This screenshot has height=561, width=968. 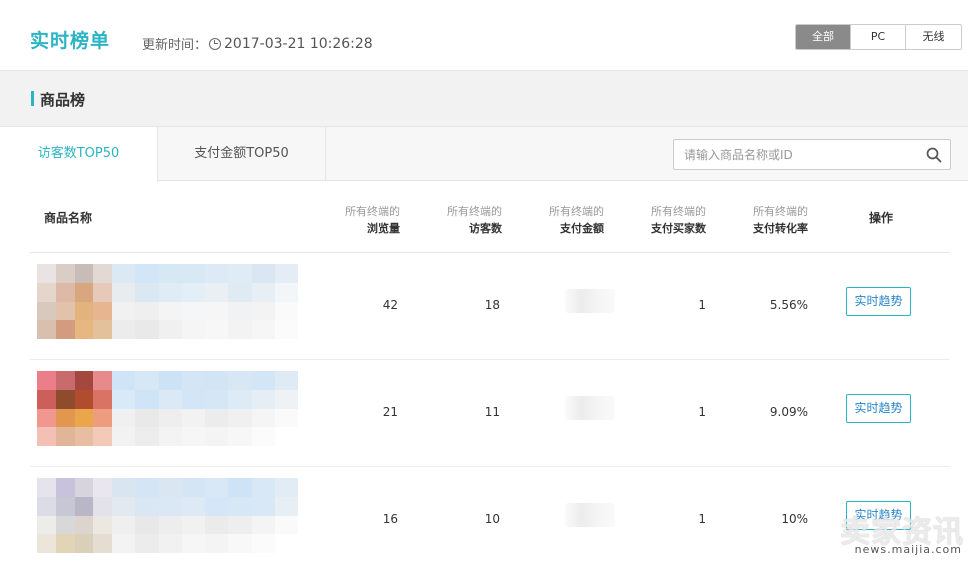 I want to click on col-pageviews-sub: 所有终端的, so click(x=372, y=211).